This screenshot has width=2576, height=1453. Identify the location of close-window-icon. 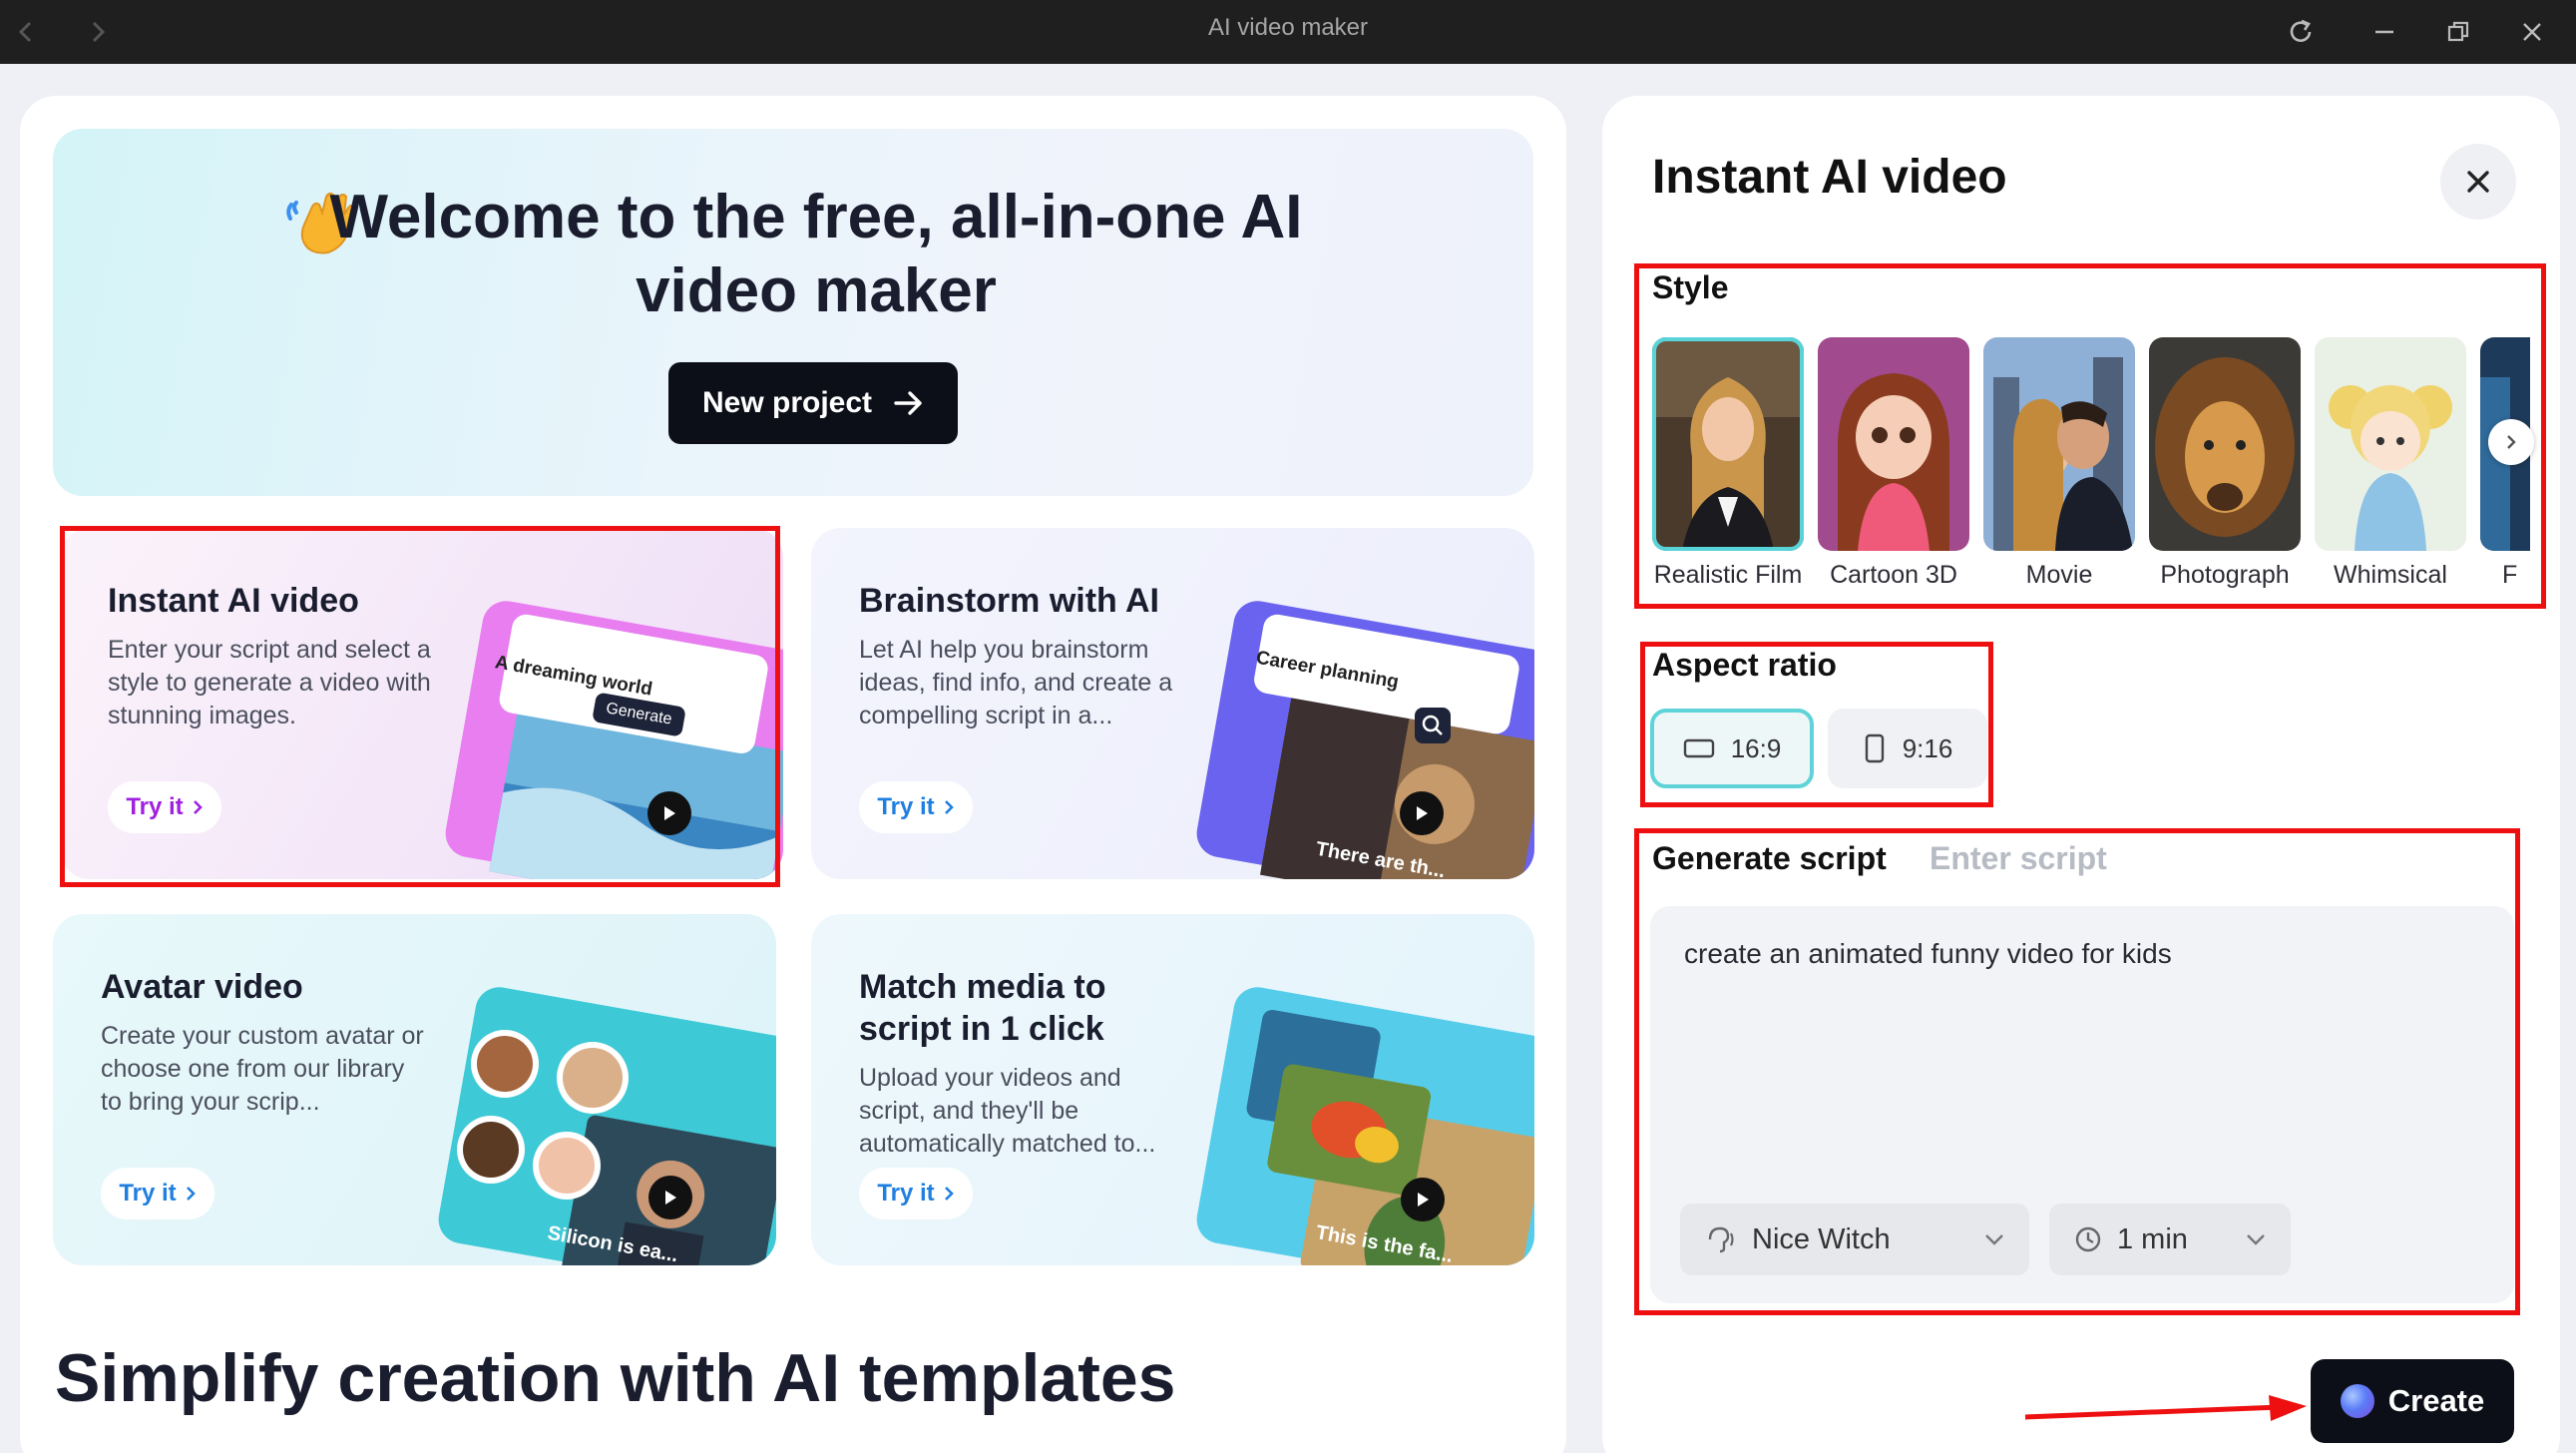
(2532, 32).